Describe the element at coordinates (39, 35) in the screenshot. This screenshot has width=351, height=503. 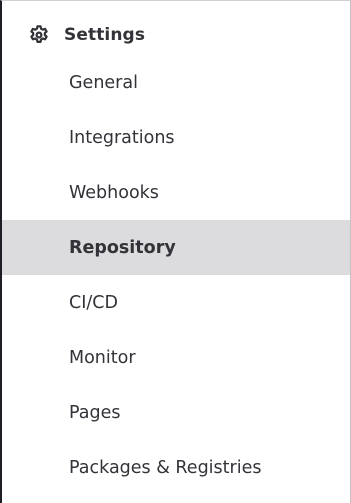
I see `gear-icon` at that location.